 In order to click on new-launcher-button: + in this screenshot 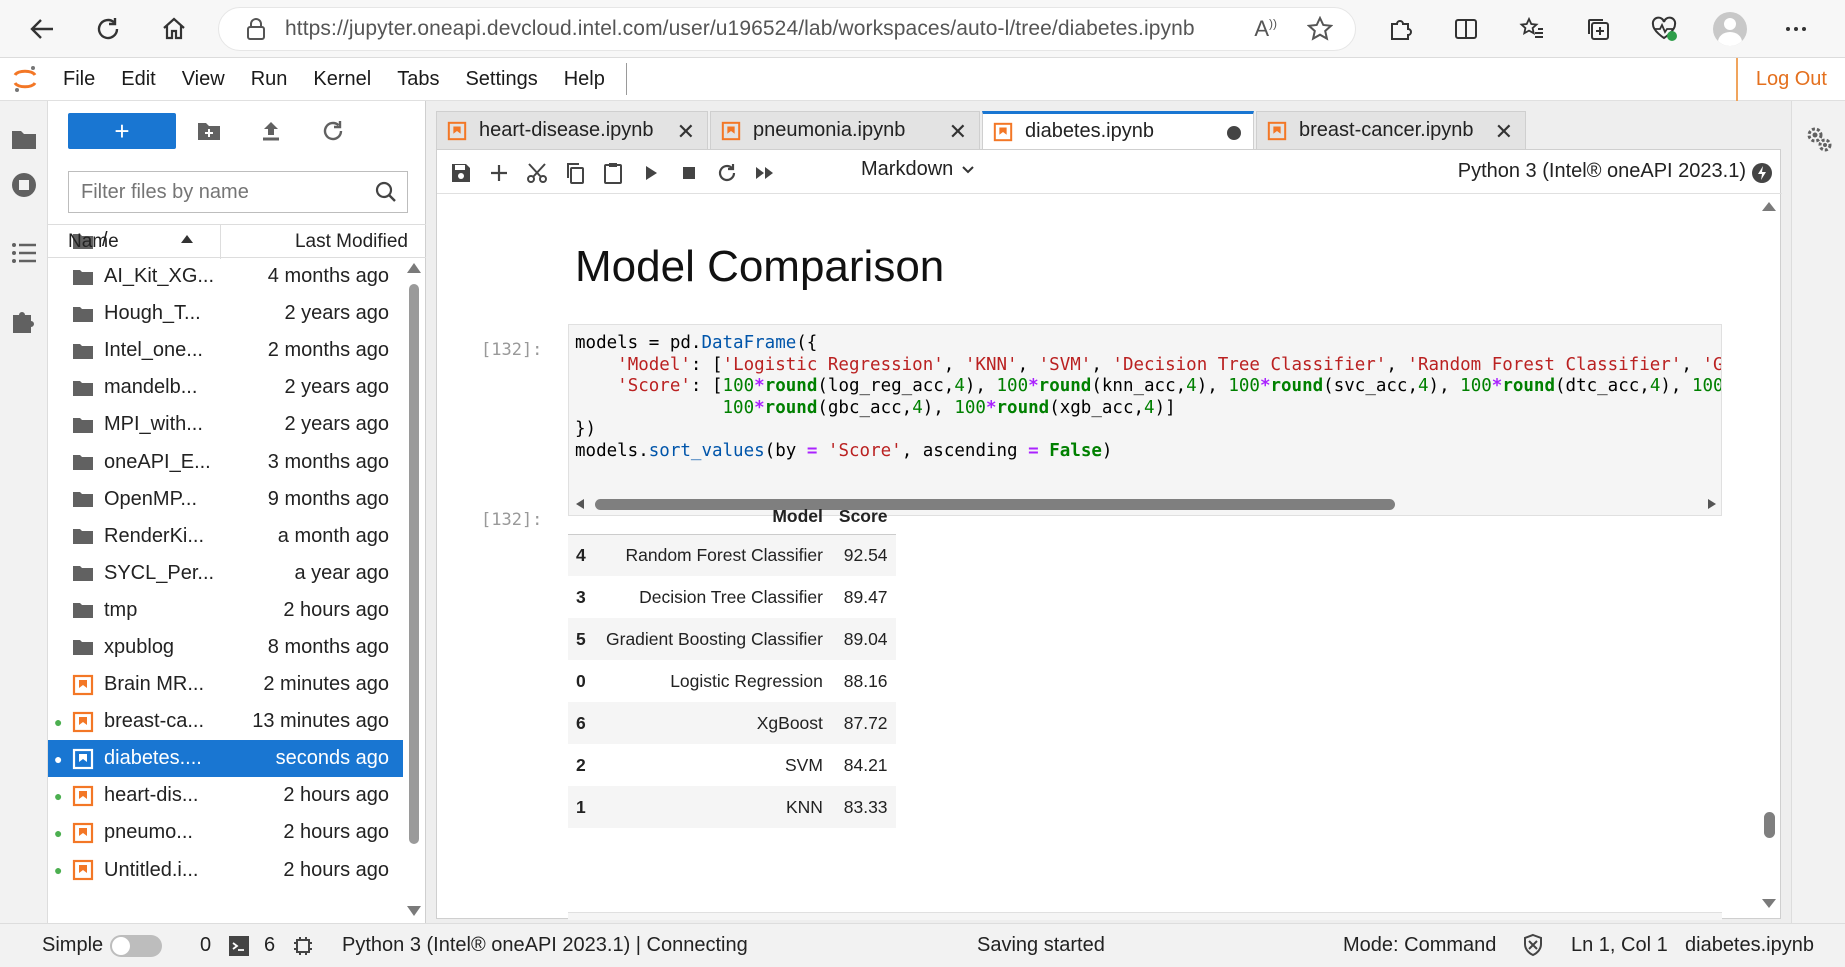, I will do `click(122, 131)`.